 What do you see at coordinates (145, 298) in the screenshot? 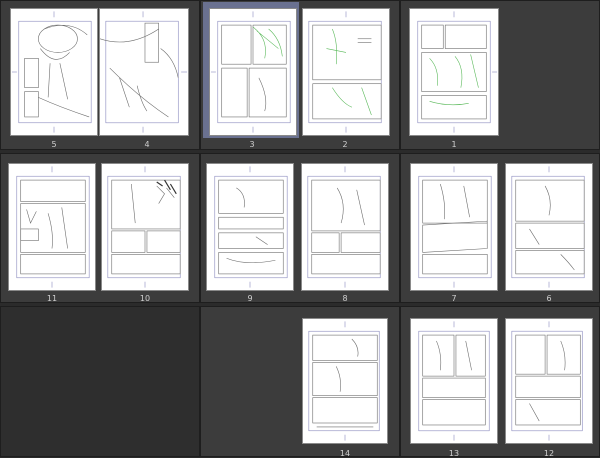
I see `page-number-10: 10` at bounding box center [145, 298].